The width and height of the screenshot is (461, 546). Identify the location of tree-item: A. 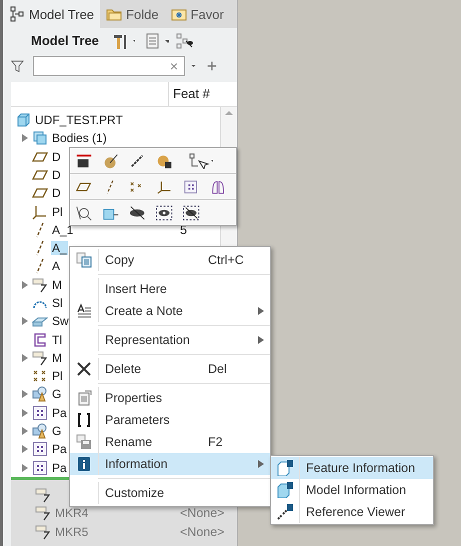
(56, 266).